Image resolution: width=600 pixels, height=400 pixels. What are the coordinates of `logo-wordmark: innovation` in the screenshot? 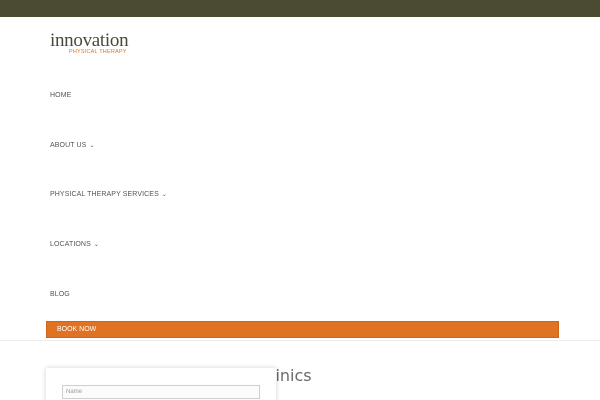 It's located at (89, 40).